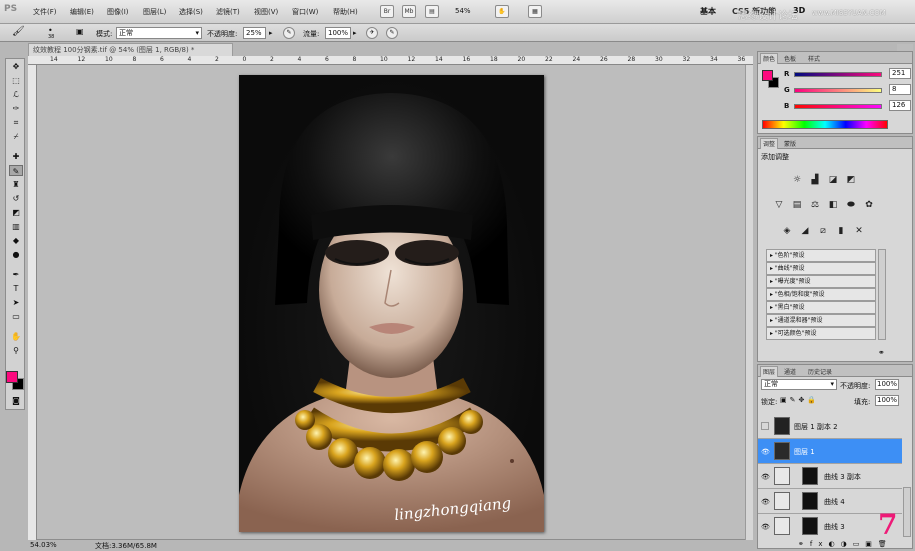 The image size is (915, 551). Describe the element at coordinates (814, 58) in the screenshot. I see `tab-styles: 样式` at that location.